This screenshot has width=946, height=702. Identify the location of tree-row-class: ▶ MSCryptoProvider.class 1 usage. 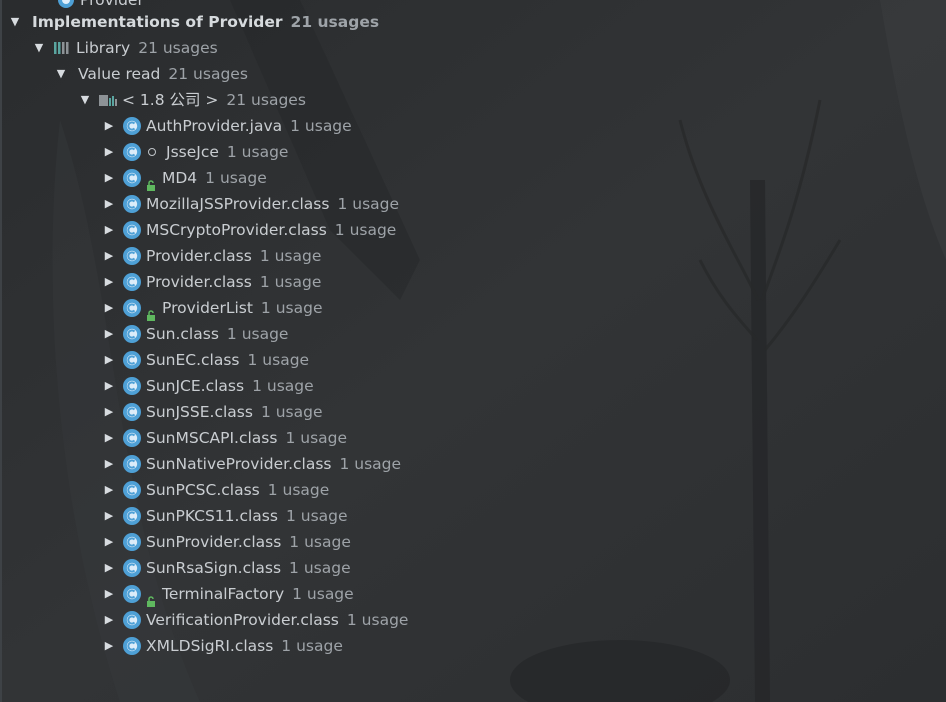
(248, 230).